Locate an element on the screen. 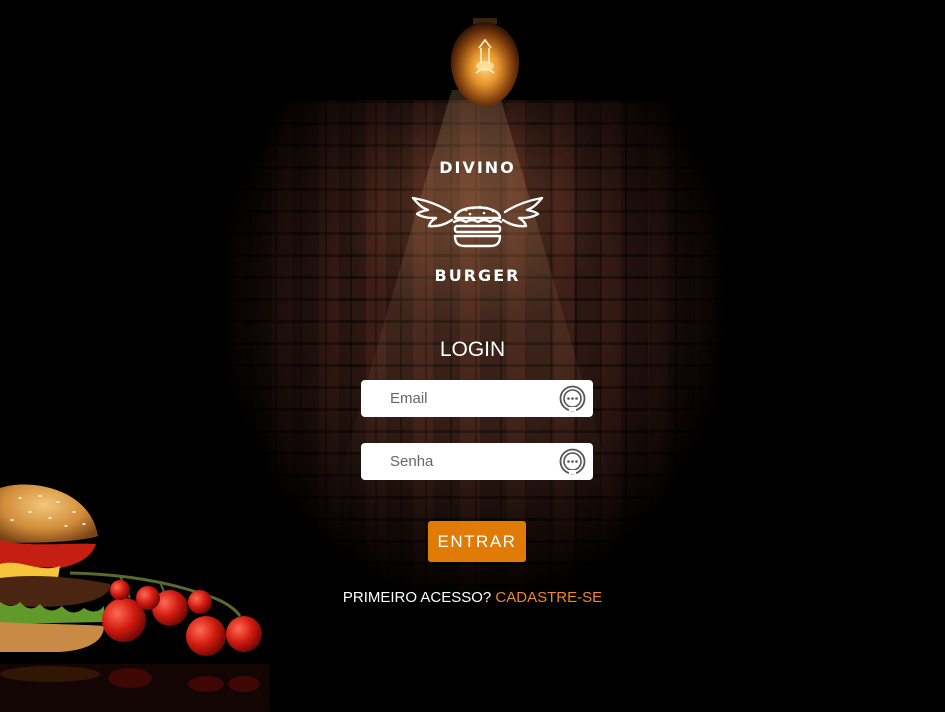  email-field is located at coordinates (477, 398).